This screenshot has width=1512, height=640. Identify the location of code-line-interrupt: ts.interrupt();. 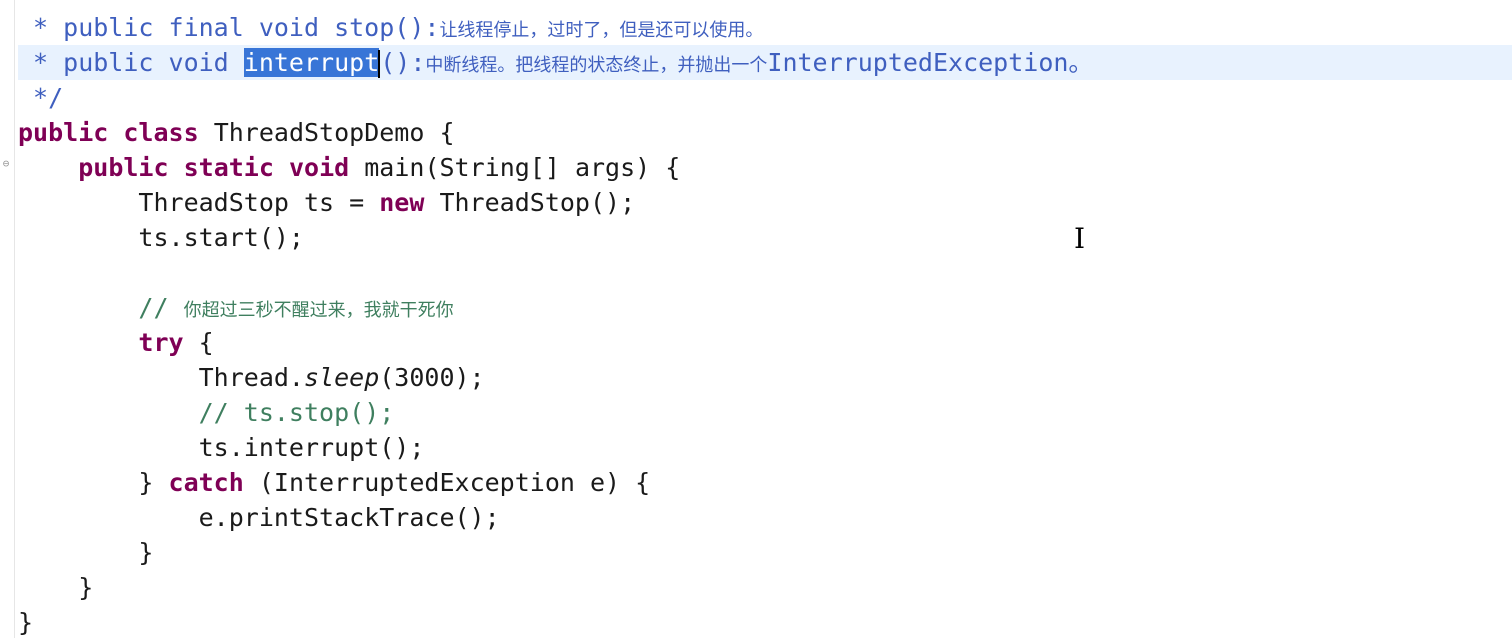
(765, 447).